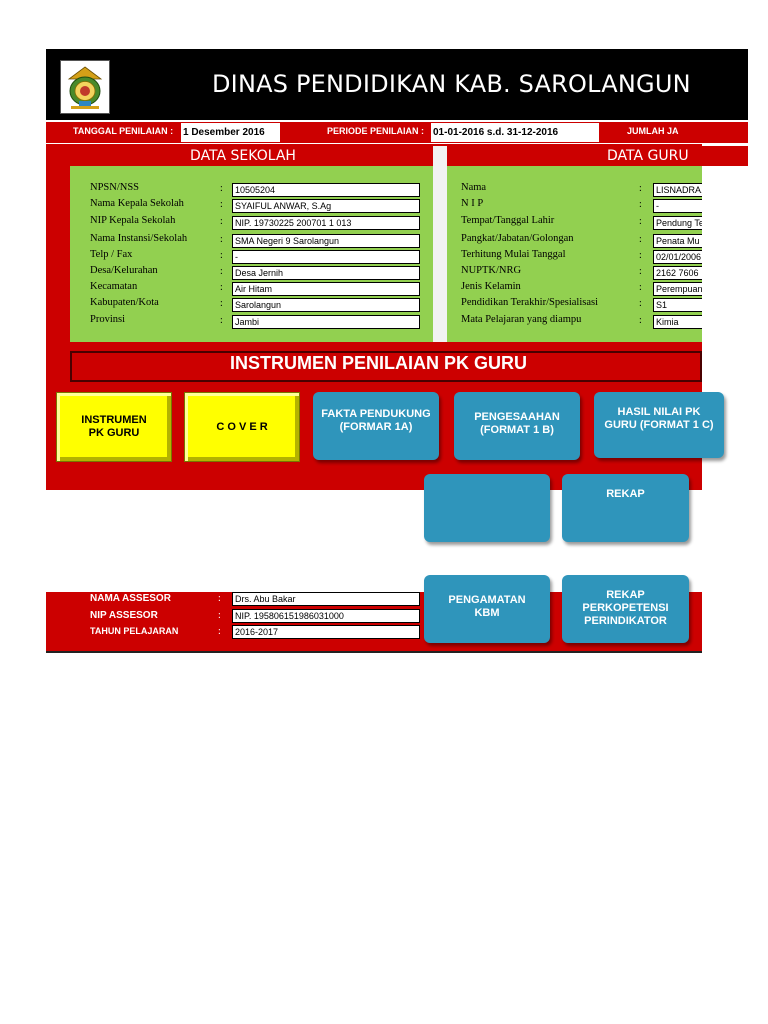  I want to click on pengesahan-button: PENGESAAHAN (FORMAT 1 B), so click(517, 426).